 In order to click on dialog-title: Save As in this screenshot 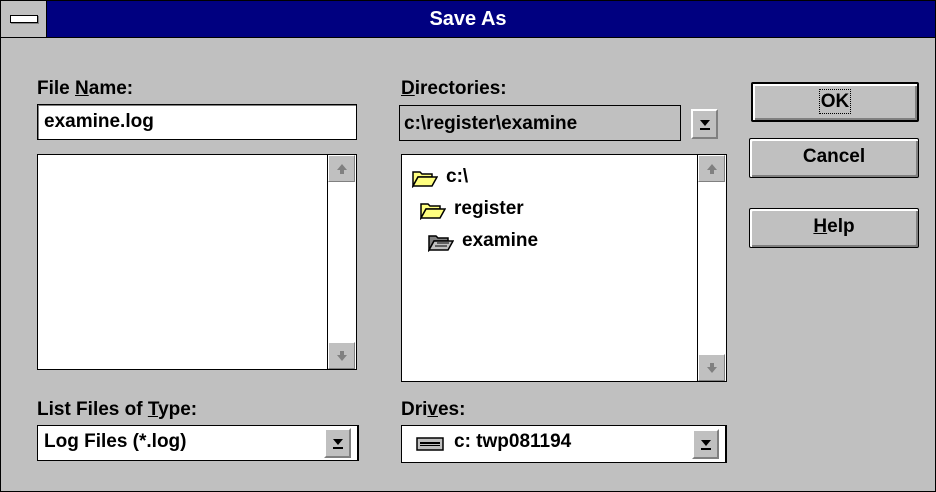, I will do `click(468, 19)`.